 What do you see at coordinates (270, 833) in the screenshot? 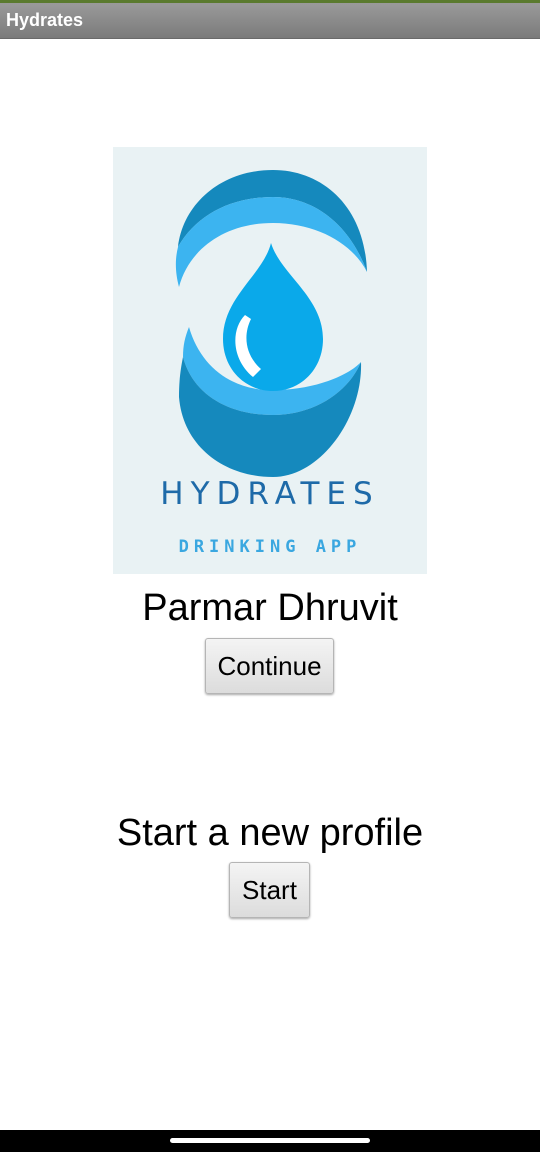
I see `new-profile-heading: Start a new profile` at bounding box center [270, 833].